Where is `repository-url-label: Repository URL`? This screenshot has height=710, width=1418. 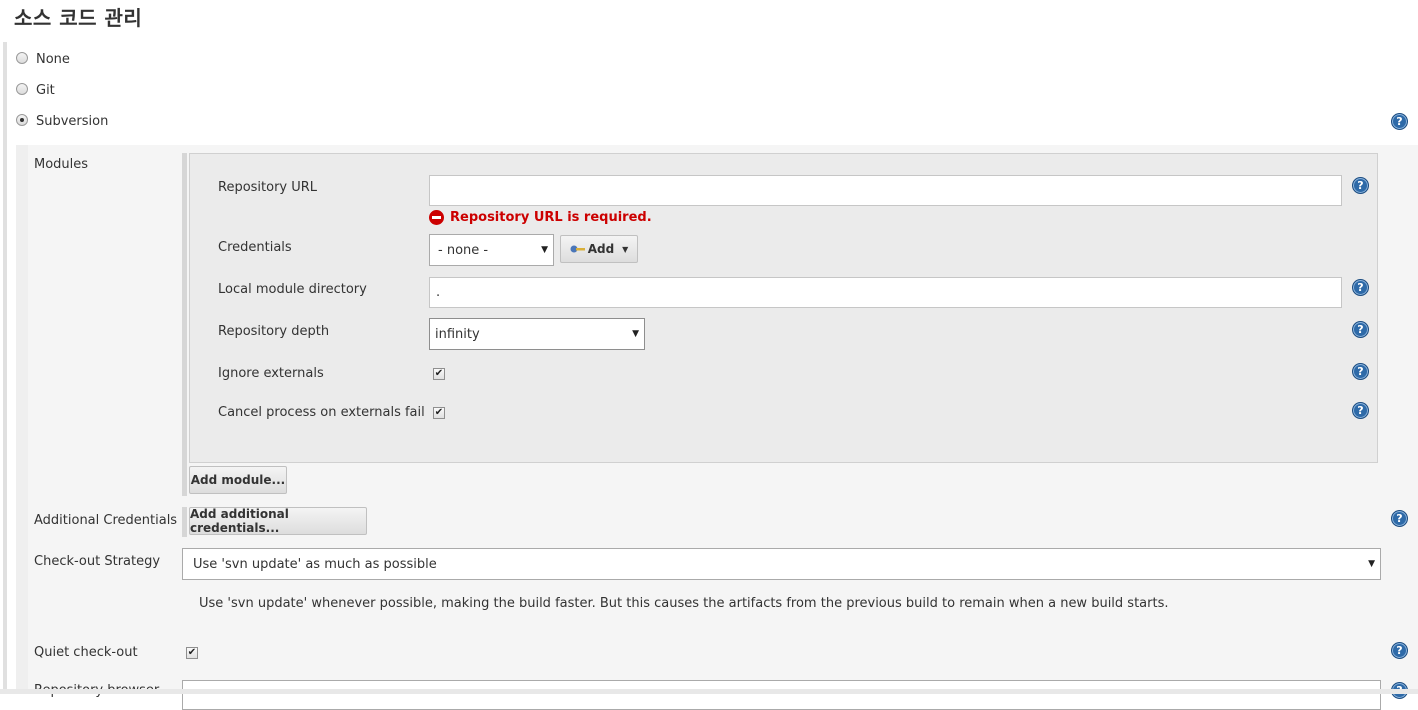 repository-url-label: Repository URL is located at coordinates (268, 187).